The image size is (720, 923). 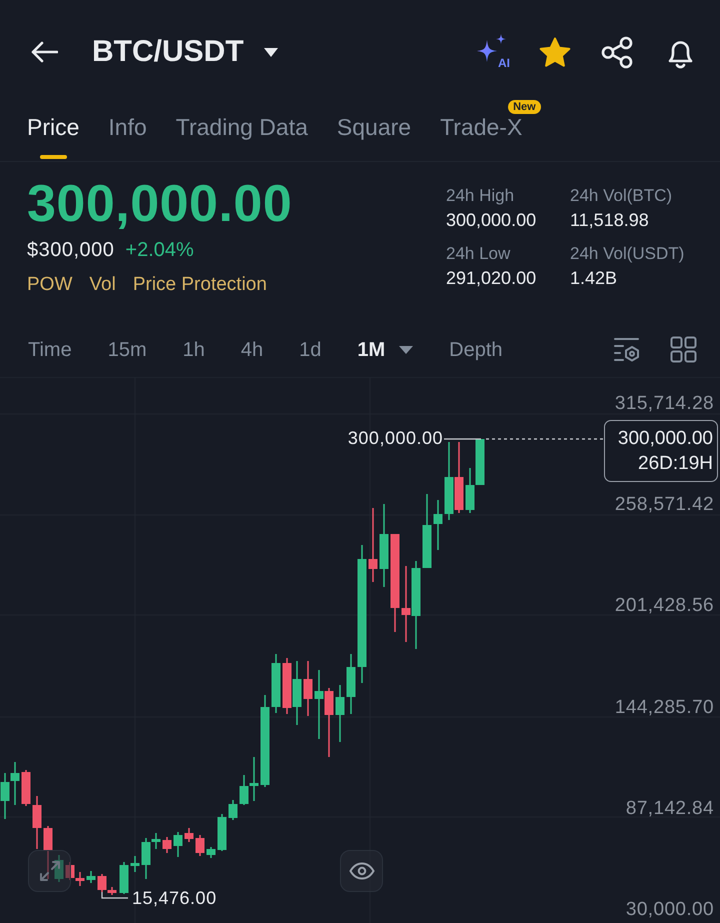 I want to click on tag-price: 300,000.00, so click(x=665, y=439).